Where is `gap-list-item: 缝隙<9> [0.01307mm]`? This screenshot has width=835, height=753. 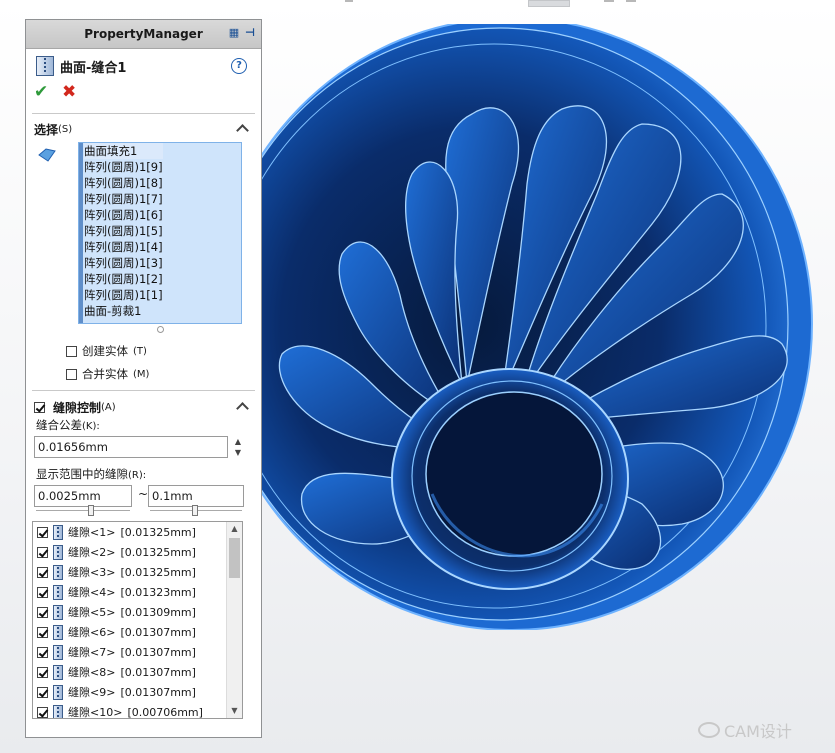
gap-list-item: 缝隙<9> [0.01307mm] is located at coordinates (116, 692).